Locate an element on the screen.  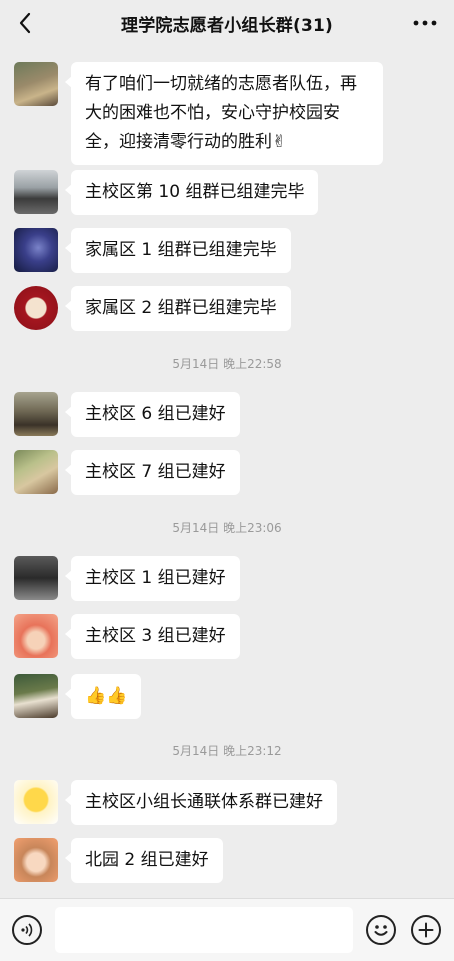
message-item: 主校区 3 组已建好 is located at coordinates (127, 636).